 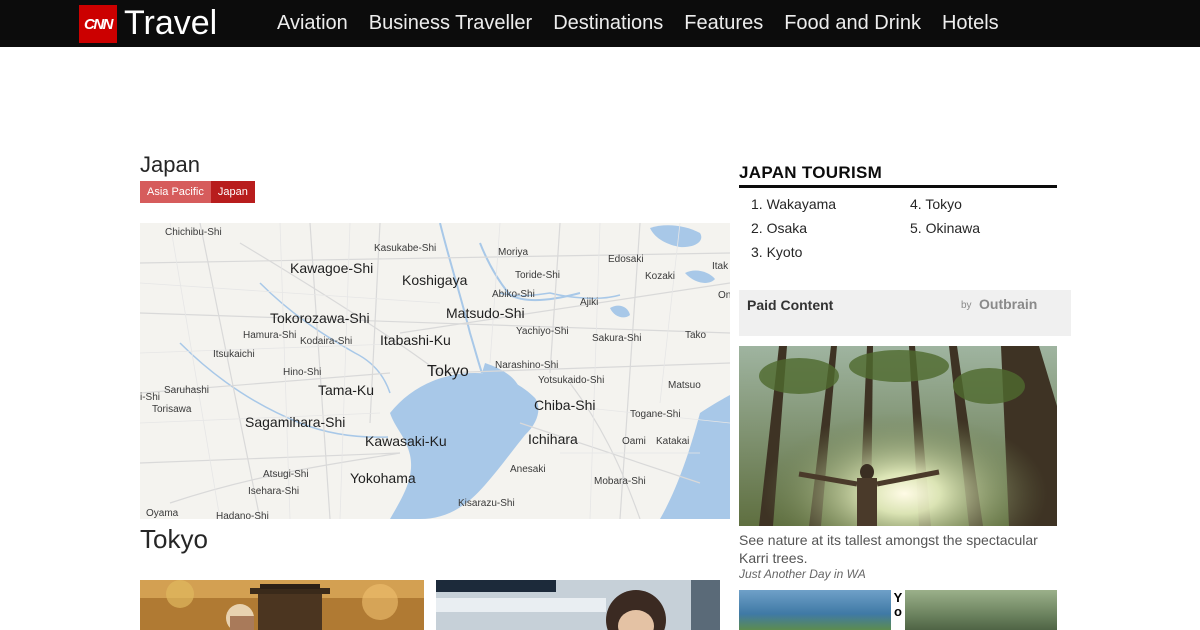 What do you see at coordinates (617, 338) in the screenshot?
I see `map-label-sakura: Sakura-Shi` at bounding box center [617, 338].